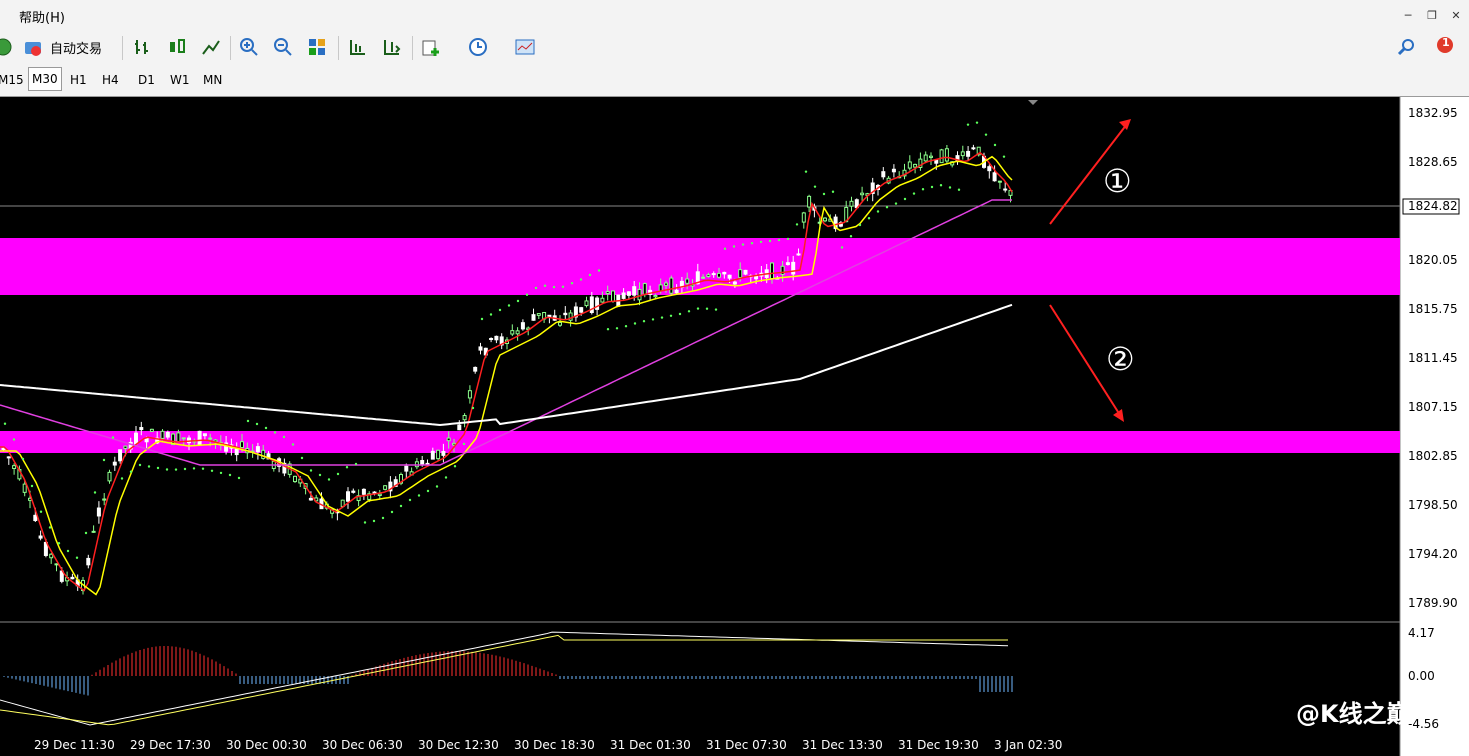  I want to click on macd-label: 4.17, so click(1421, 633).